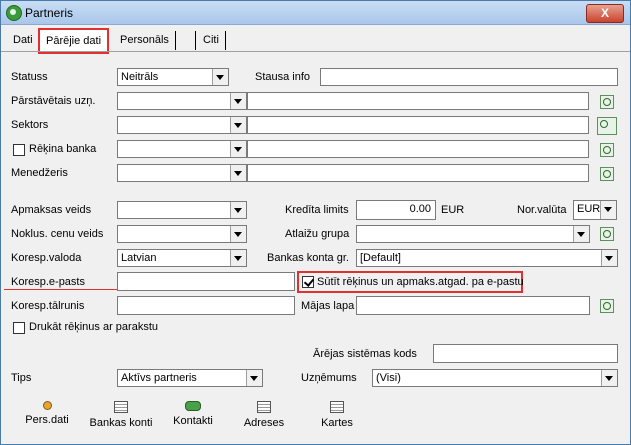  What do you see at coordinates (30, 125) in the screenshot?
I see `sektors-label: Sektors` at bounding box center [30, 125].